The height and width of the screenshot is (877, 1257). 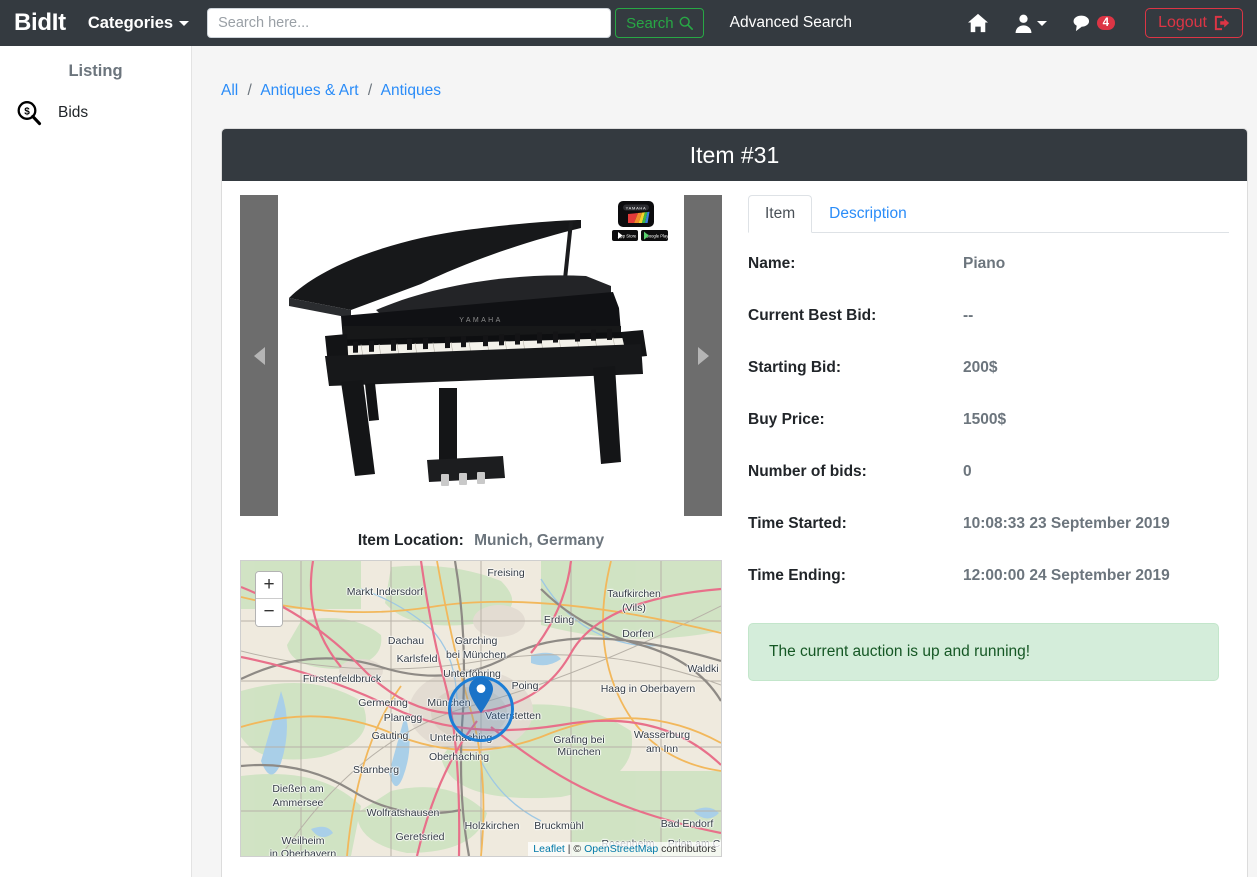 What do you see at coordinates (988, 333) in the screenshot?
I see `table-row: Current Best Bid: --` at bounding box center [988, 333].